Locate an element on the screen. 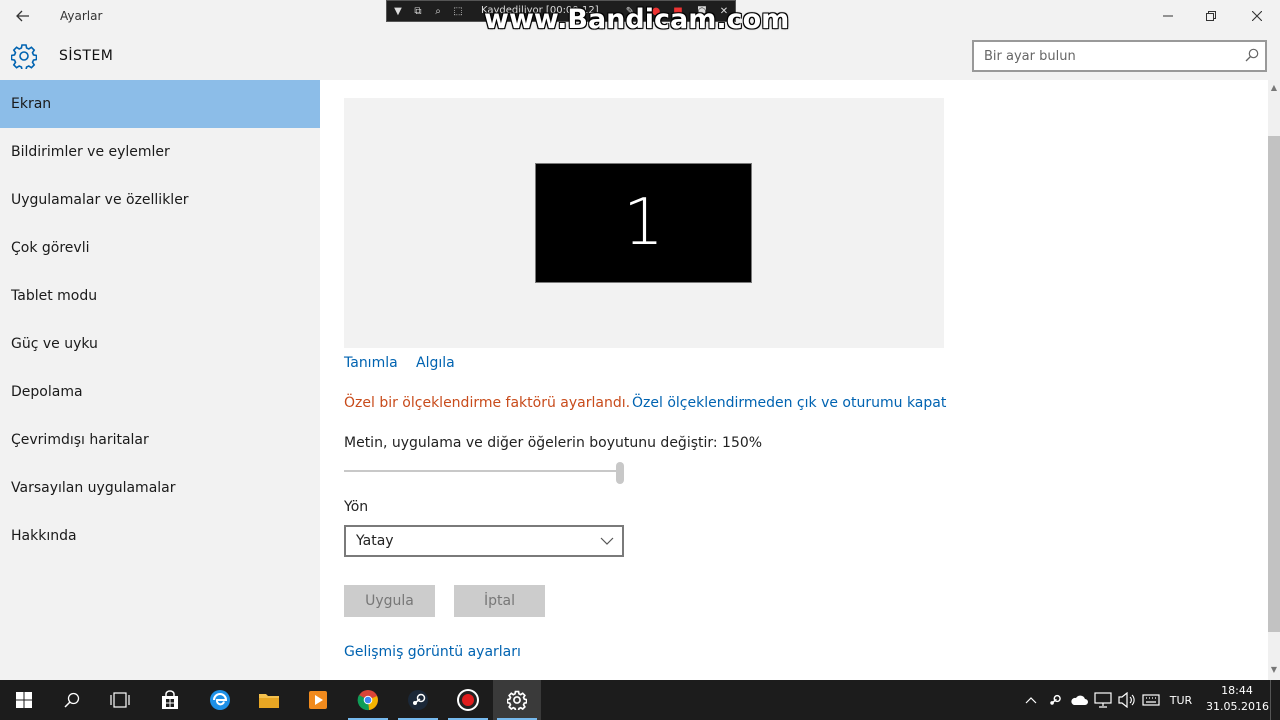 The width and height of the screenshot is (1280, 720). file-explorer-button is located at coordinates (269, 700).